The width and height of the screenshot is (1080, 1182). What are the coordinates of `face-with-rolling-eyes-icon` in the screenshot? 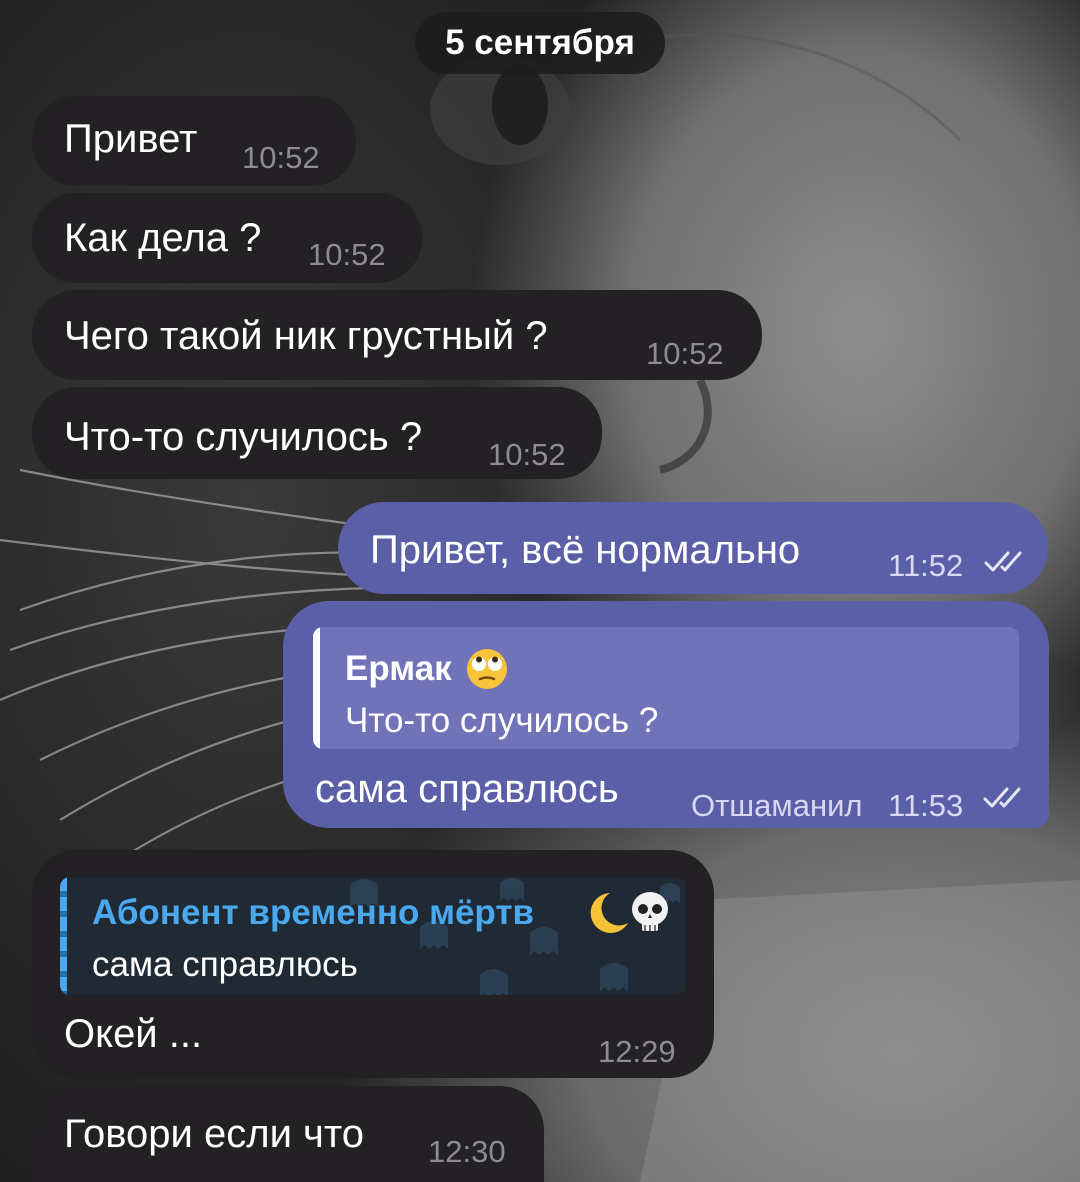 It's located at (487, 669).